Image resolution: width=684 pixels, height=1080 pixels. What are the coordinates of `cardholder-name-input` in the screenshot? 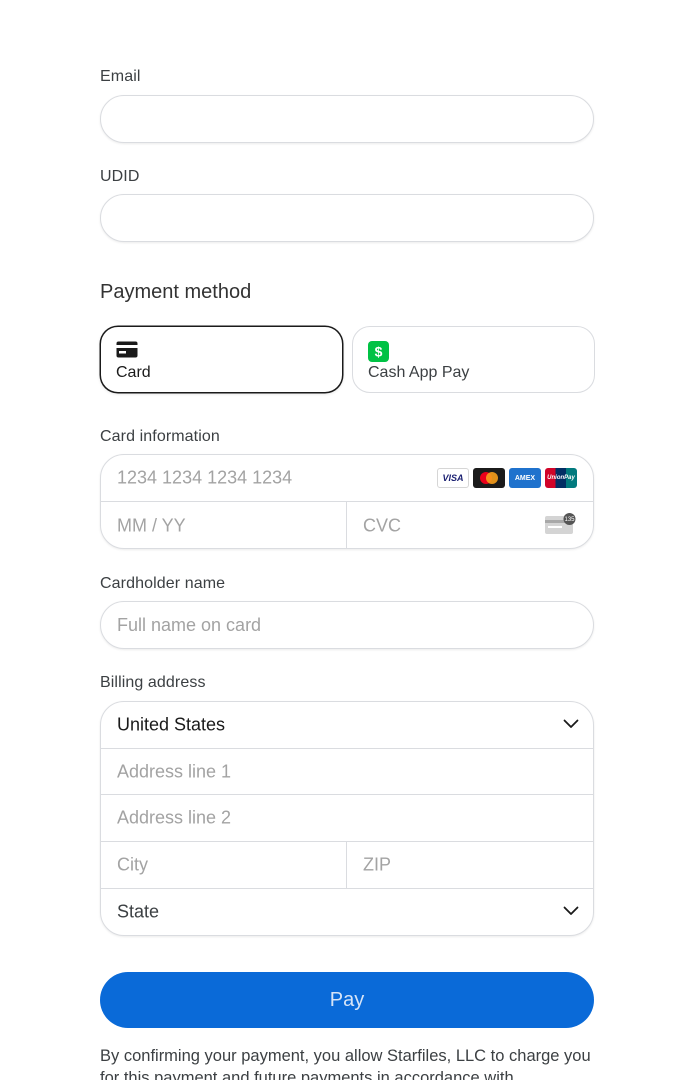 It's located at (347, 625).